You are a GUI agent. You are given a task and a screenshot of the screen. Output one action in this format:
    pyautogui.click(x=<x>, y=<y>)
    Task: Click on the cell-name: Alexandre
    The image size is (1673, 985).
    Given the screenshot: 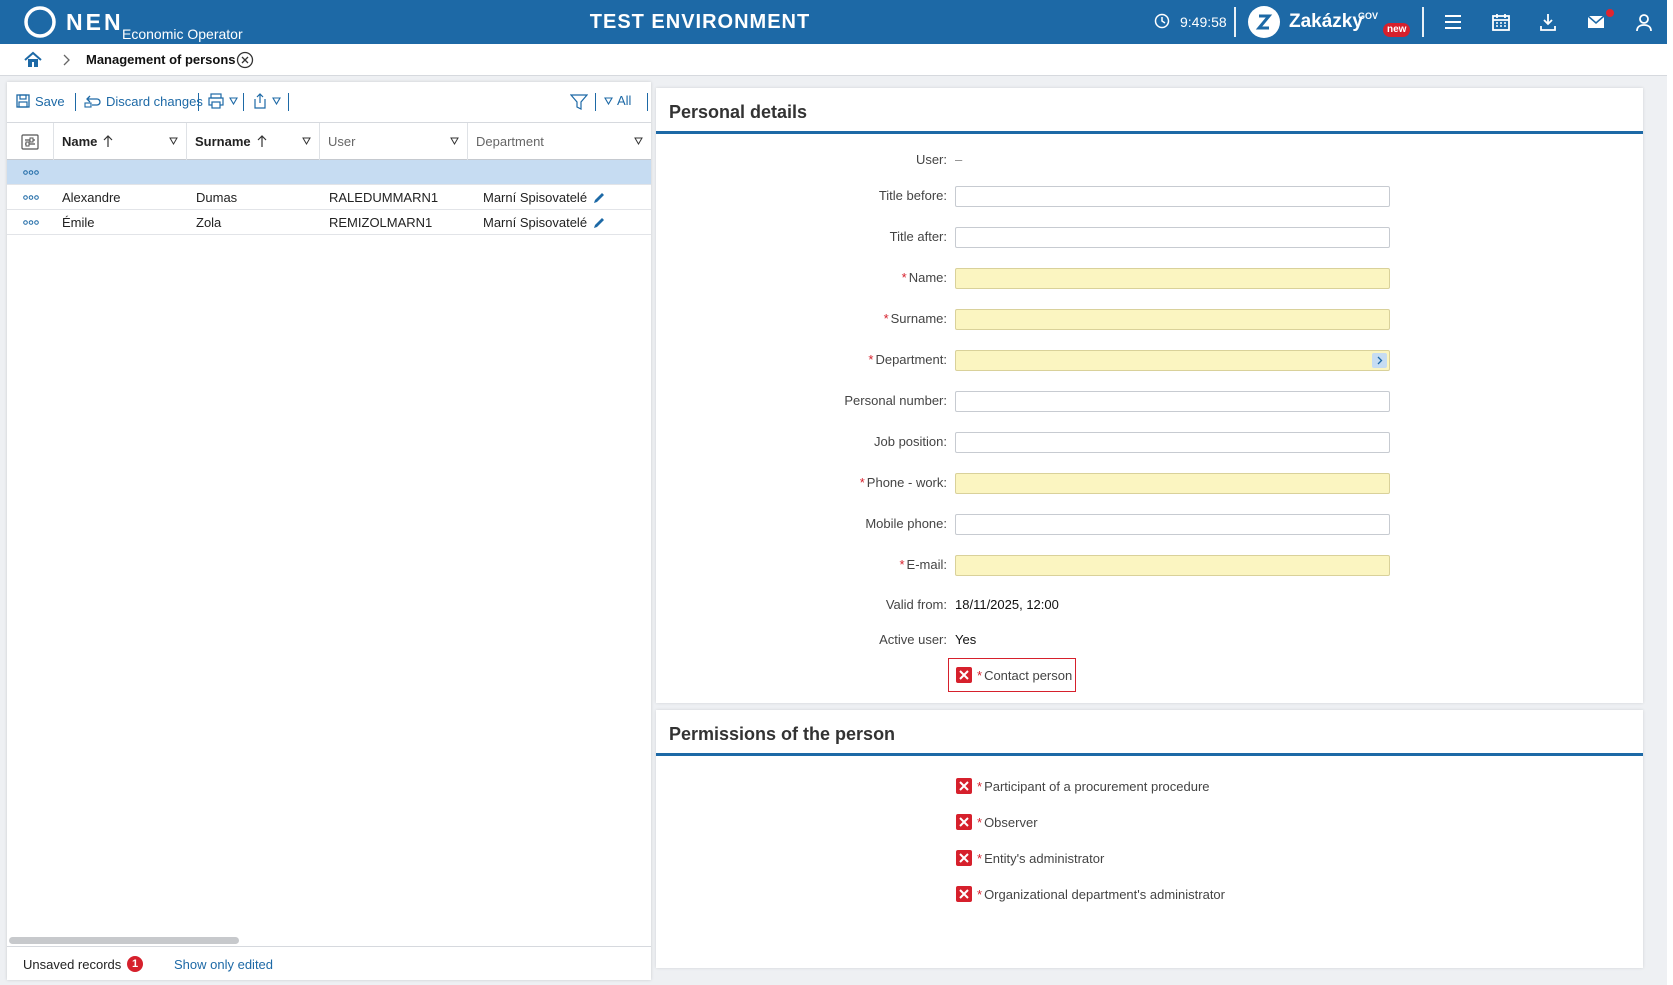 What is the action you would take?
    pyautogui.click(x=91, y=197)
    